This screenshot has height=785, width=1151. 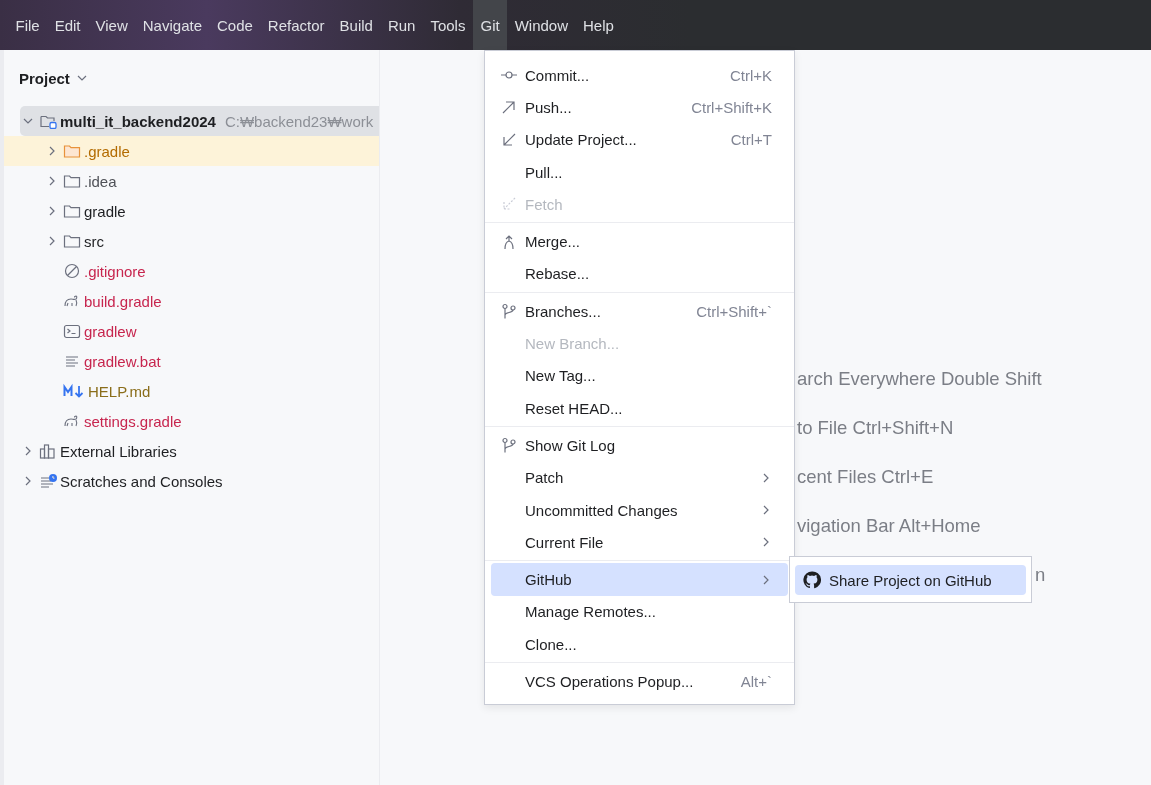 I want to click on prohibited-icon, so click(x=72, y=271).